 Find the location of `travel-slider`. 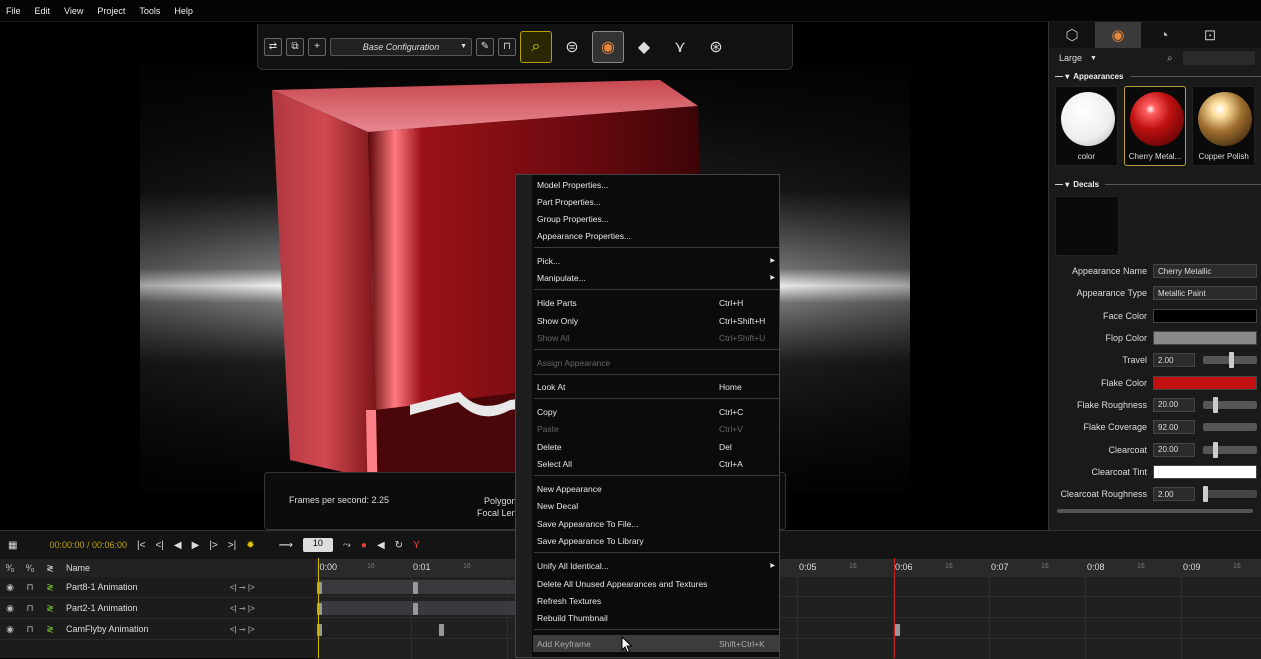

travel-slider is located at coordinates (1230, 360).